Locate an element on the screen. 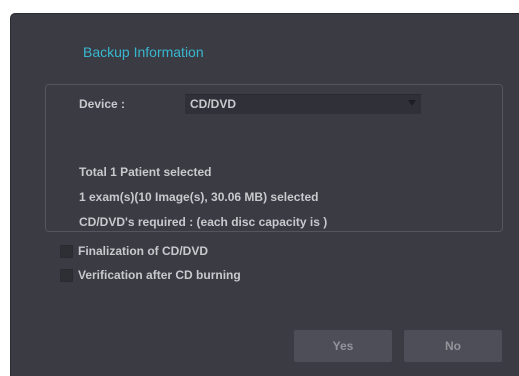 The width and height of the screenshot is (519, 376). patients-selected-text: Total 1 Patient selected is located at coordinates (145, 172).